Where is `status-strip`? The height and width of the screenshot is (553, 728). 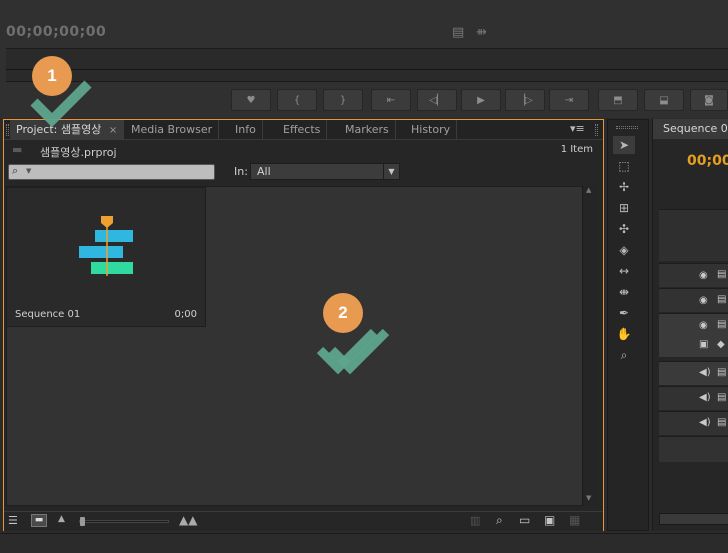
status-strip is located at coordinates (364, 543).